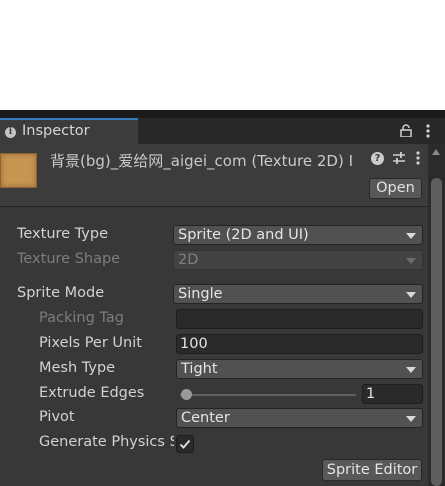 This screenshot has width=445, height=486. Describe the element at coordinates (298, 260) in the screenshot. I see `texture-shape-dropdown: 2D` at that location.